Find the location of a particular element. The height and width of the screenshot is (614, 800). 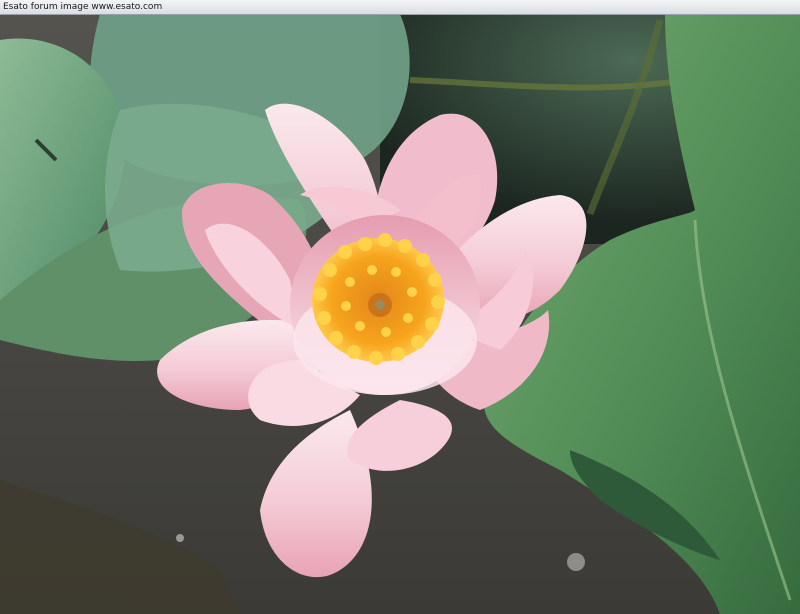

watermark-text: Esato forum image www.esato.com is located at coordinates (83, 7).